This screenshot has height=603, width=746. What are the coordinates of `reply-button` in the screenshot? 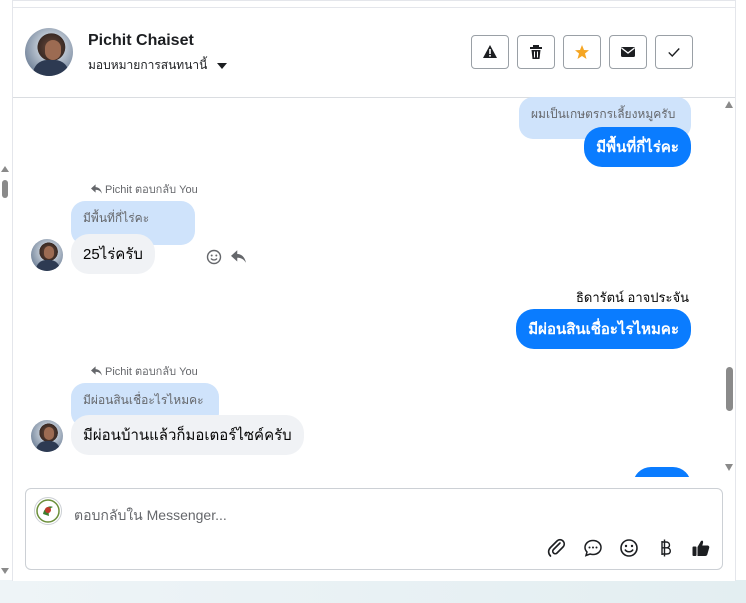 It's located at (238, 259).